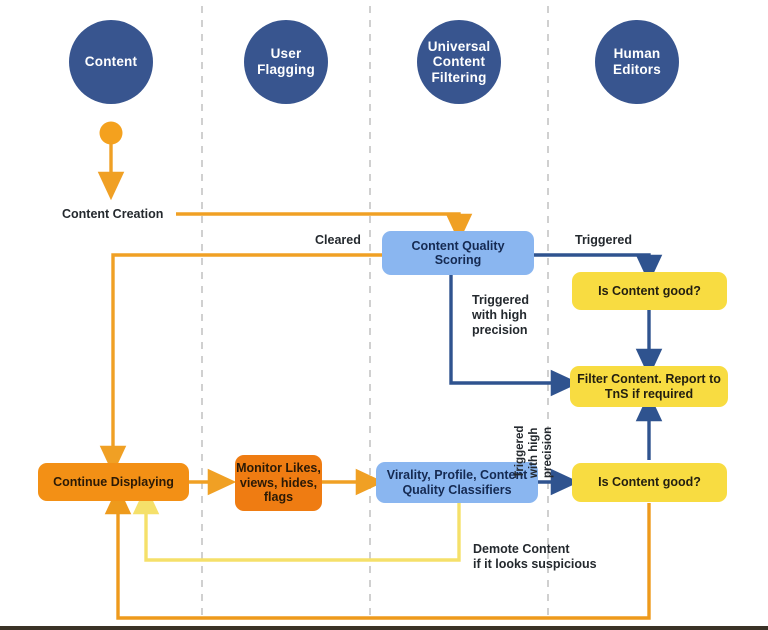 Image resolution: width=768 pixels, height=630 pixels. I want to click on node-is-content-good-bottom: Is Content good?, so click(649, 482).